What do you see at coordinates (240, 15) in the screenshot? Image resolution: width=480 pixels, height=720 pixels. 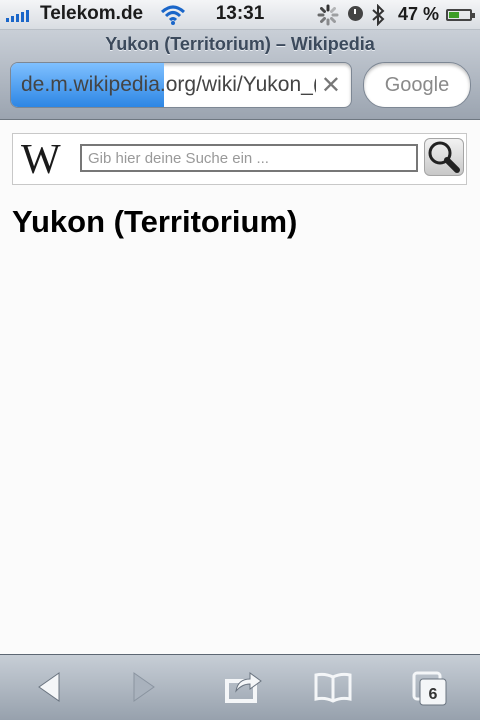 I see `status-bar: Telekom.de 13:31 47 %` at bounding box center [240, 15].